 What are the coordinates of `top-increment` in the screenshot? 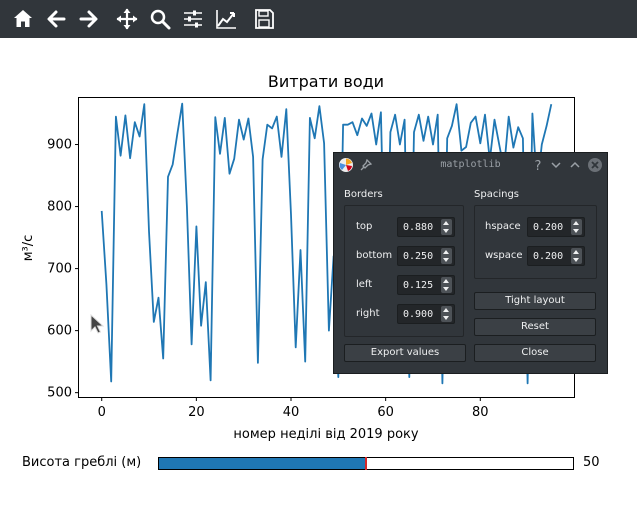 It's located at (446, 223).